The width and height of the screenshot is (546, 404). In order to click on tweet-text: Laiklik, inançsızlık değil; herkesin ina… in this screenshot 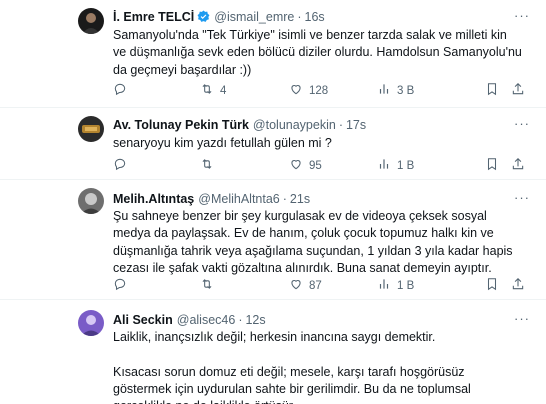, I will do `click(292, 367)`.